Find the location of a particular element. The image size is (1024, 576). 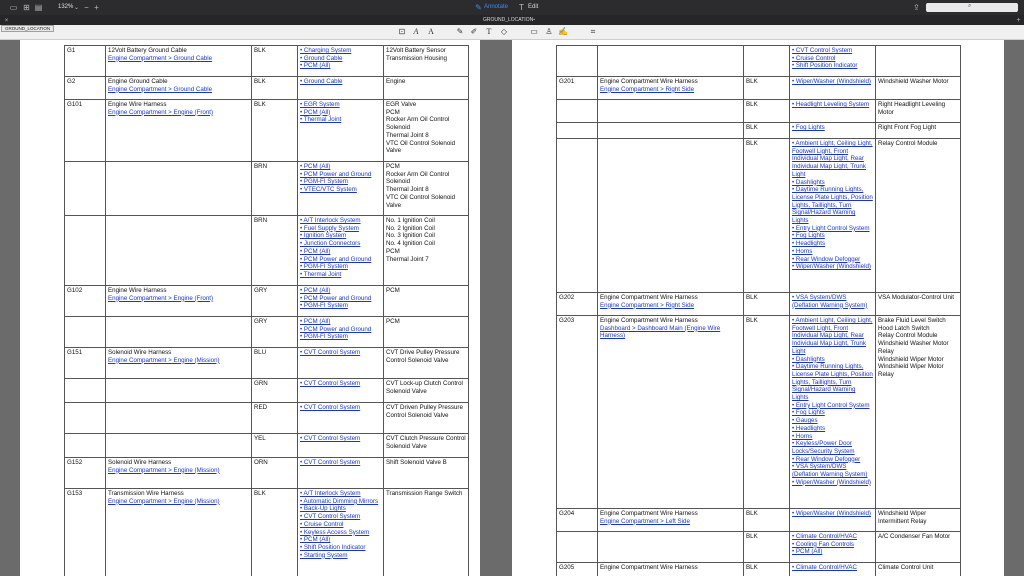

stamp-icon: ♙ is located at coordinates (549, 32).